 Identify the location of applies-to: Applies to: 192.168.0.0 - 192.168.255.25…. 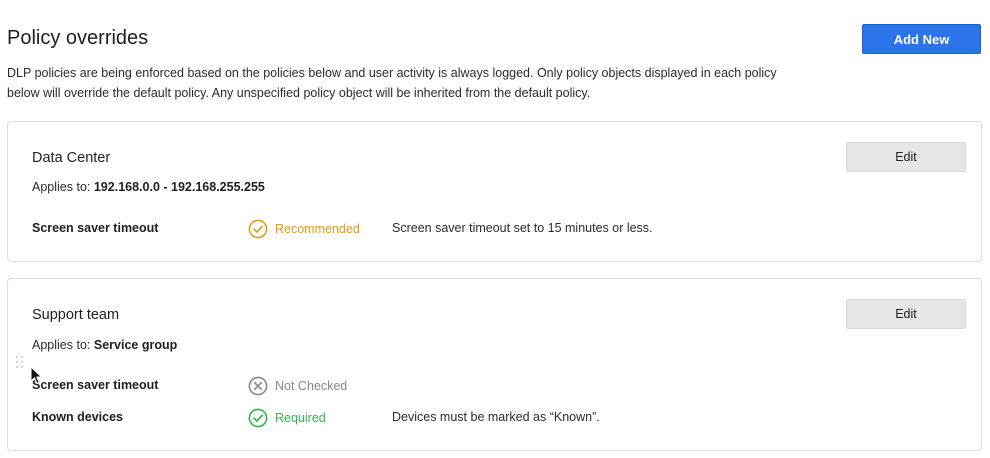
(148, 187).